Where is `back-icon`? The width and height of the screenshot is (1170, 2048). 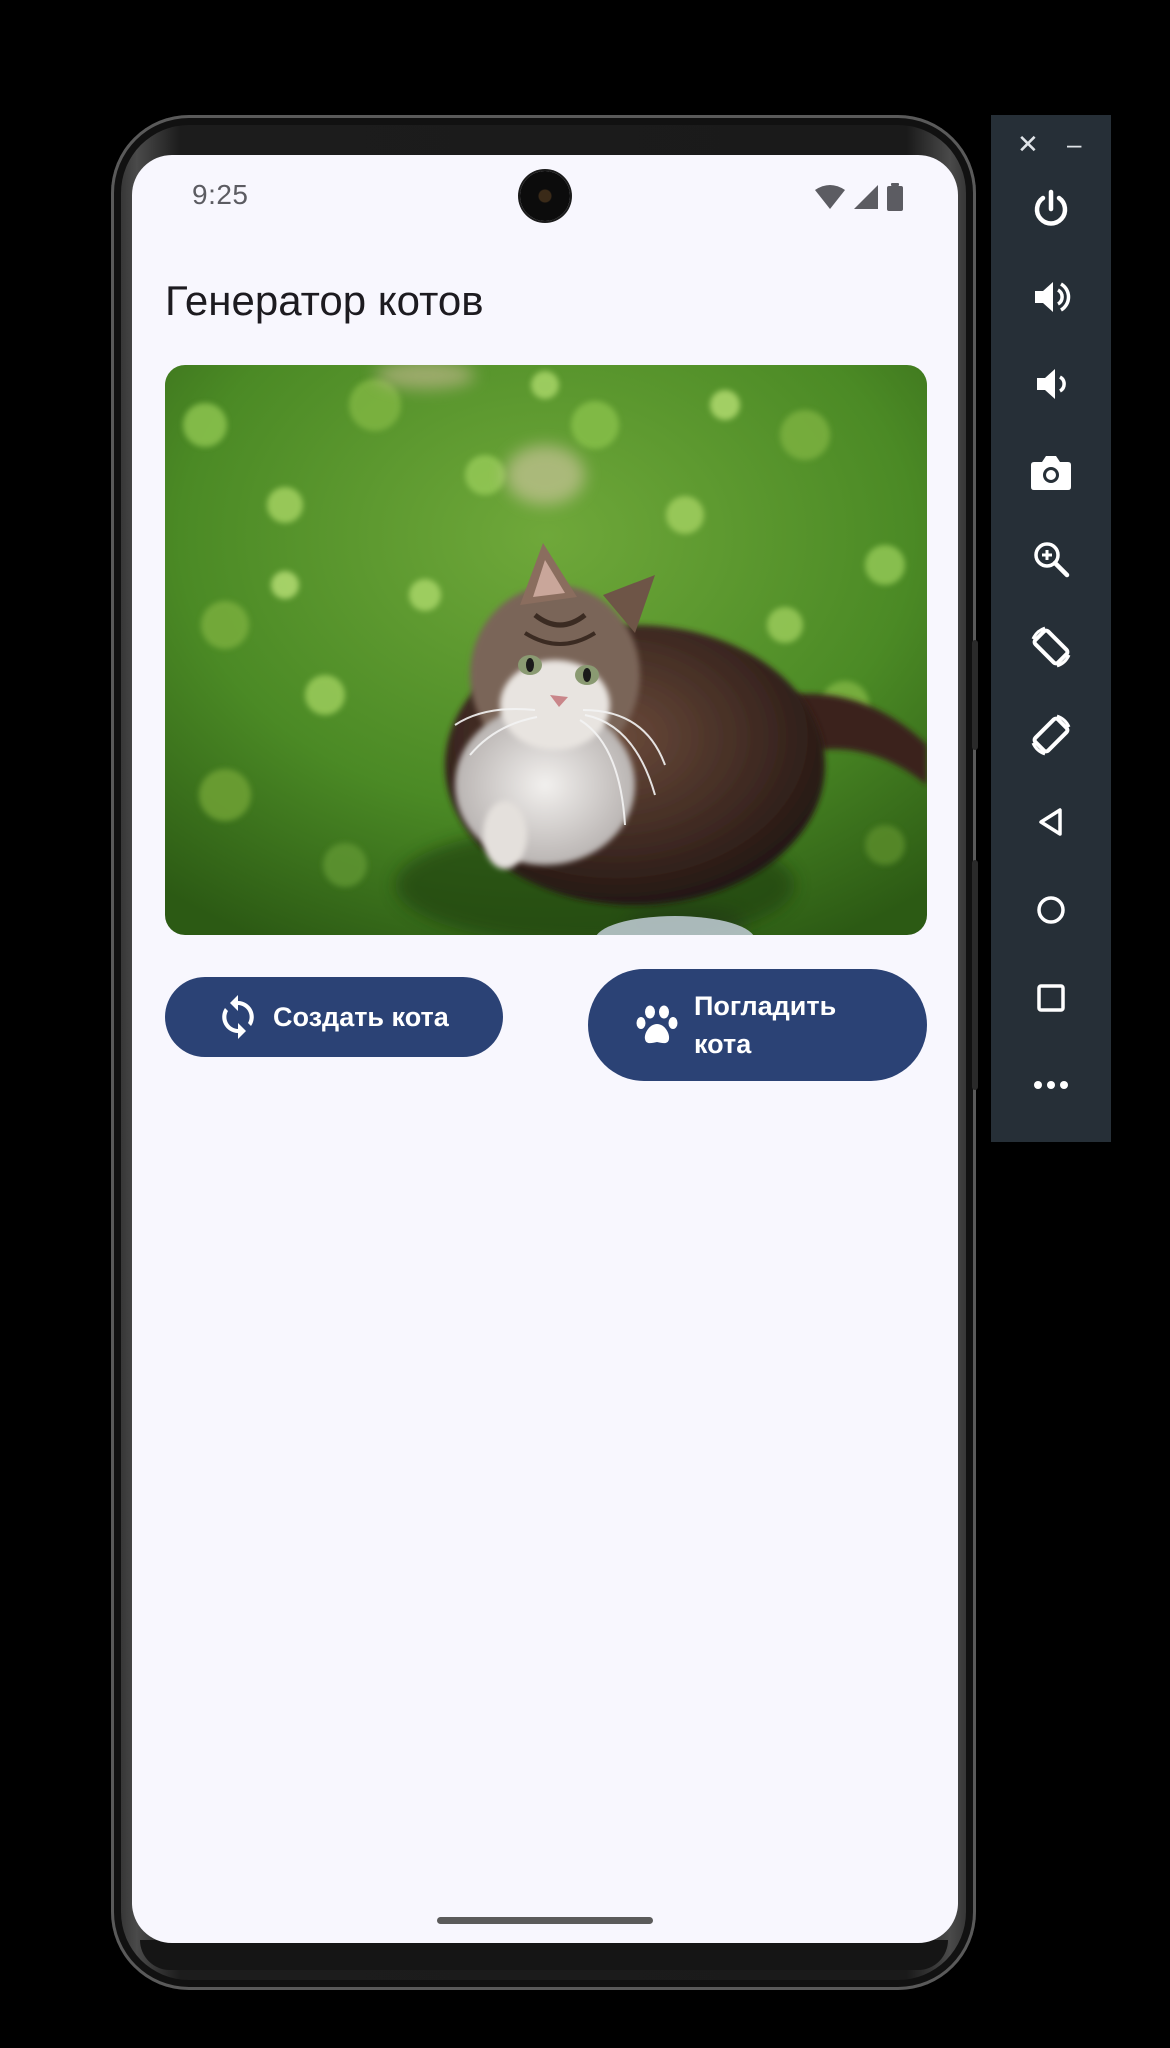
back-icon is located at coordinates (1050, 822).